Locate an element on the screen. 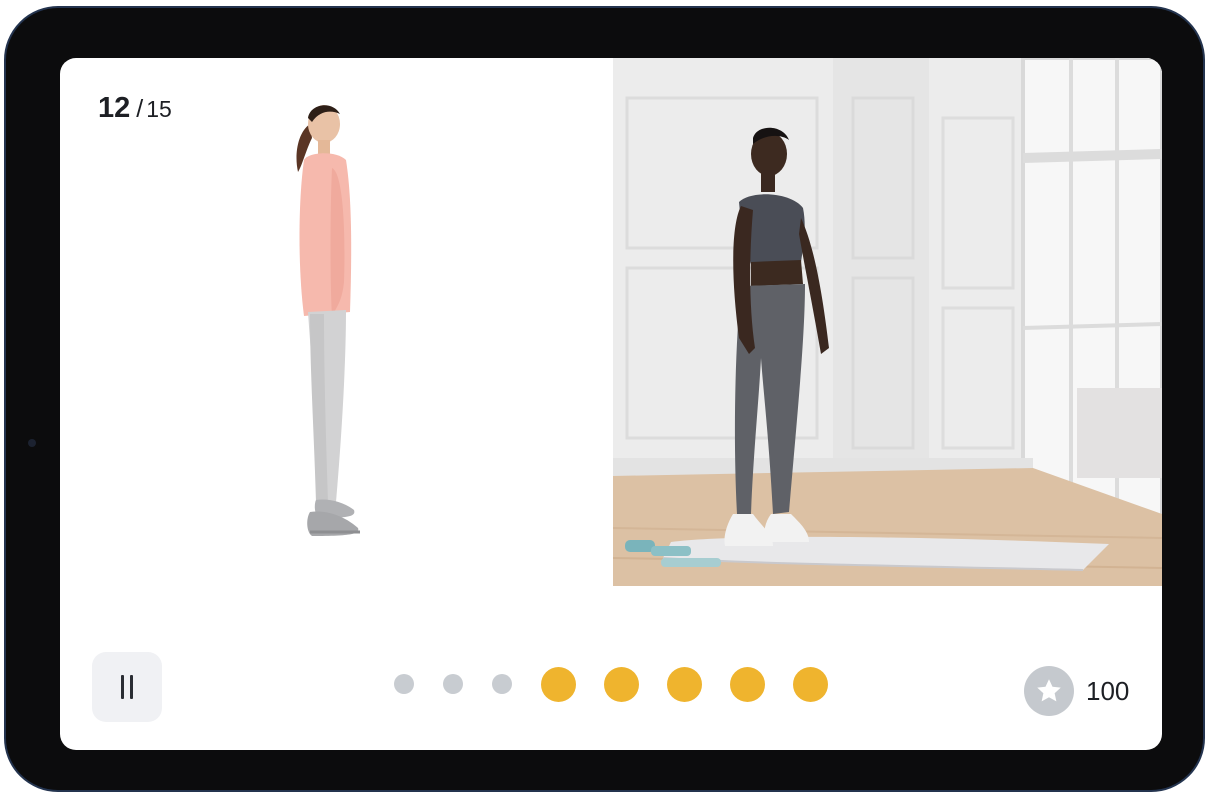 The image size is (1209, 796). pause-button is located at coordinates (127, 687).